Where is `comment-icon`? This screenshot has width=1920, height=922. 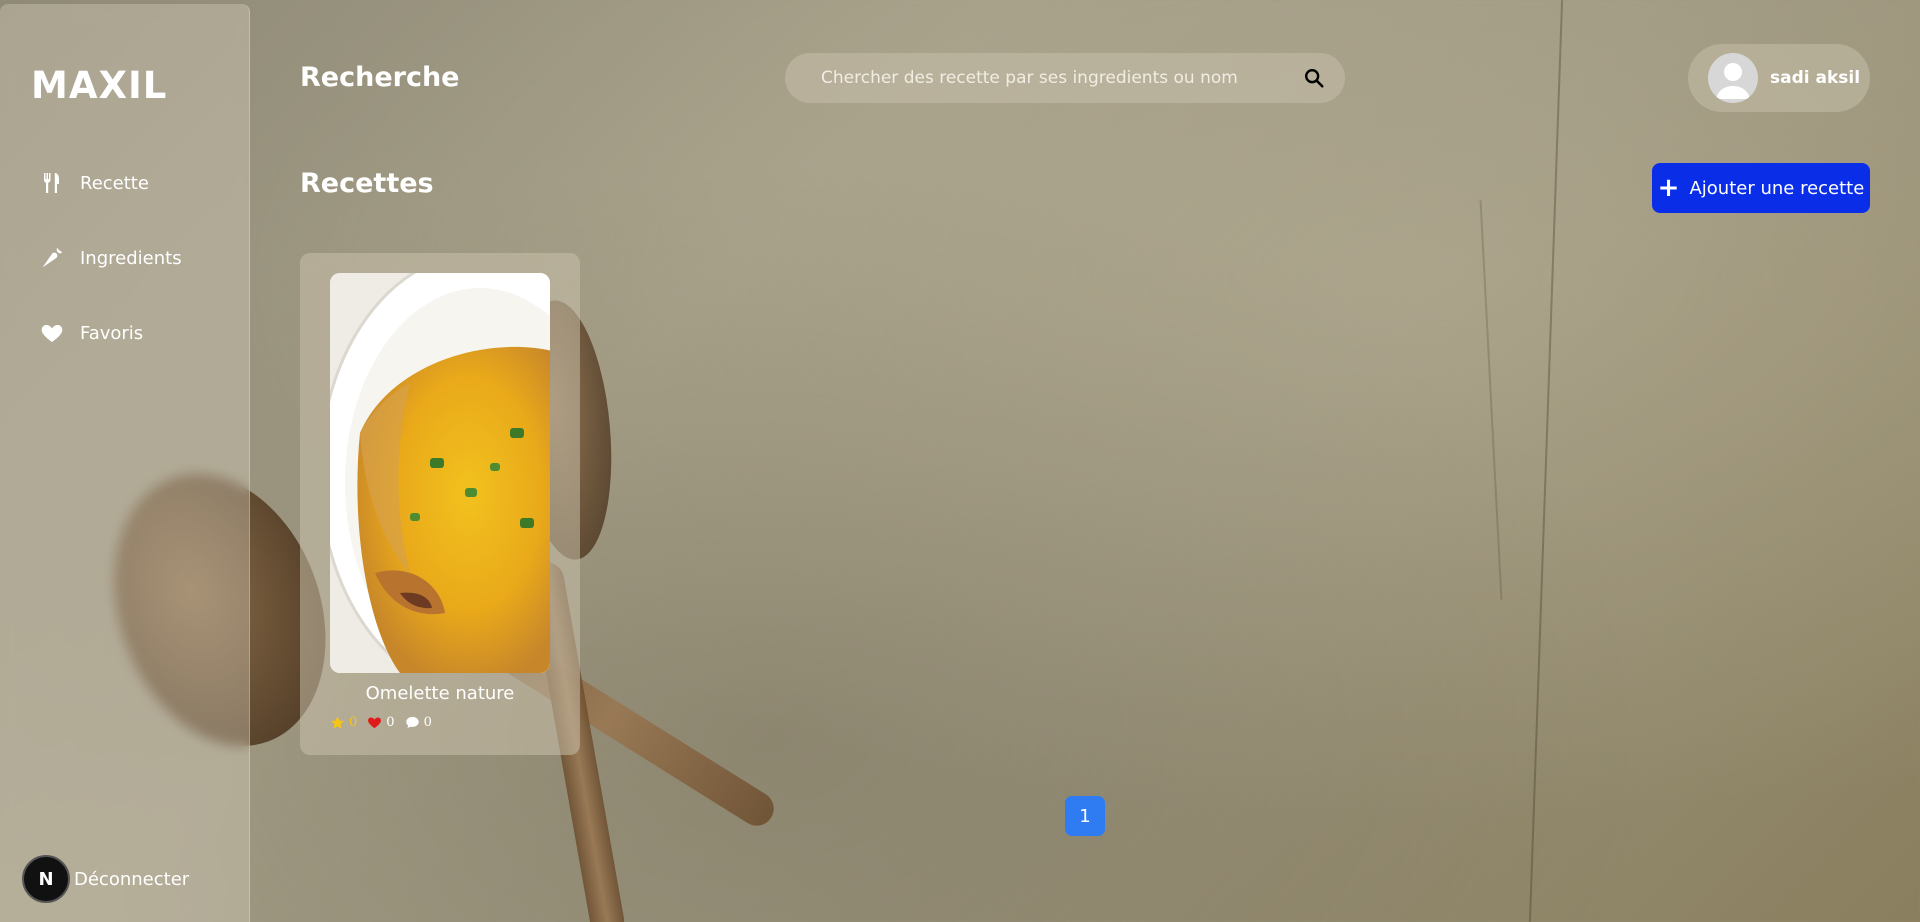
comment-icon is located at coordinates (412, 722).